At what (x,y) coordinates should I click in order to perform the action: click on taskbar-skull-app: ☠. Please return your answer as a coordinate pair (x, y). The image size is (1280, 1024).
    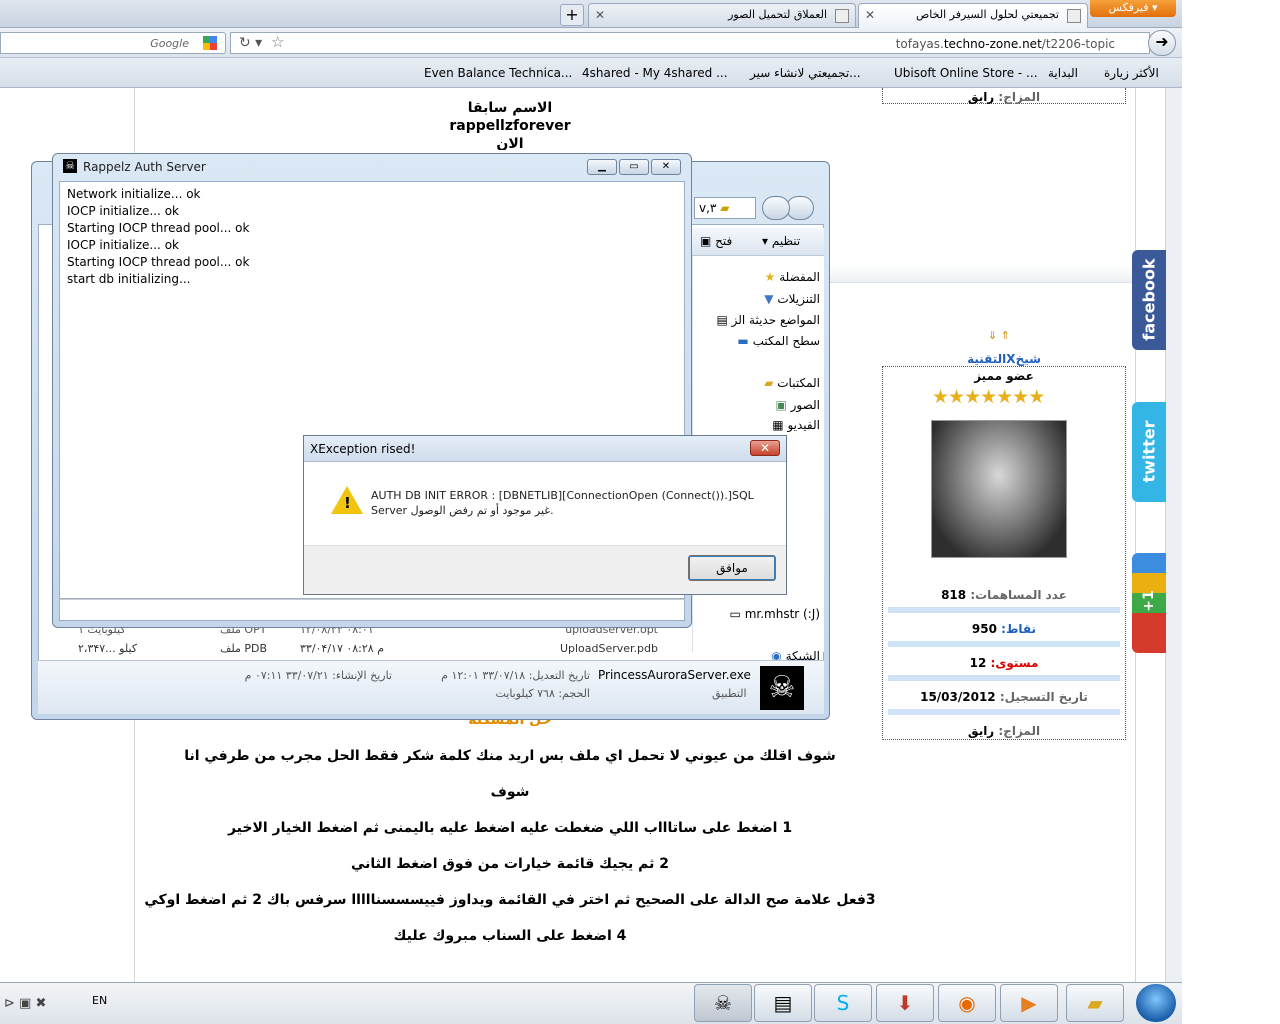
    Looking at the image, I should click on (723, 1003).